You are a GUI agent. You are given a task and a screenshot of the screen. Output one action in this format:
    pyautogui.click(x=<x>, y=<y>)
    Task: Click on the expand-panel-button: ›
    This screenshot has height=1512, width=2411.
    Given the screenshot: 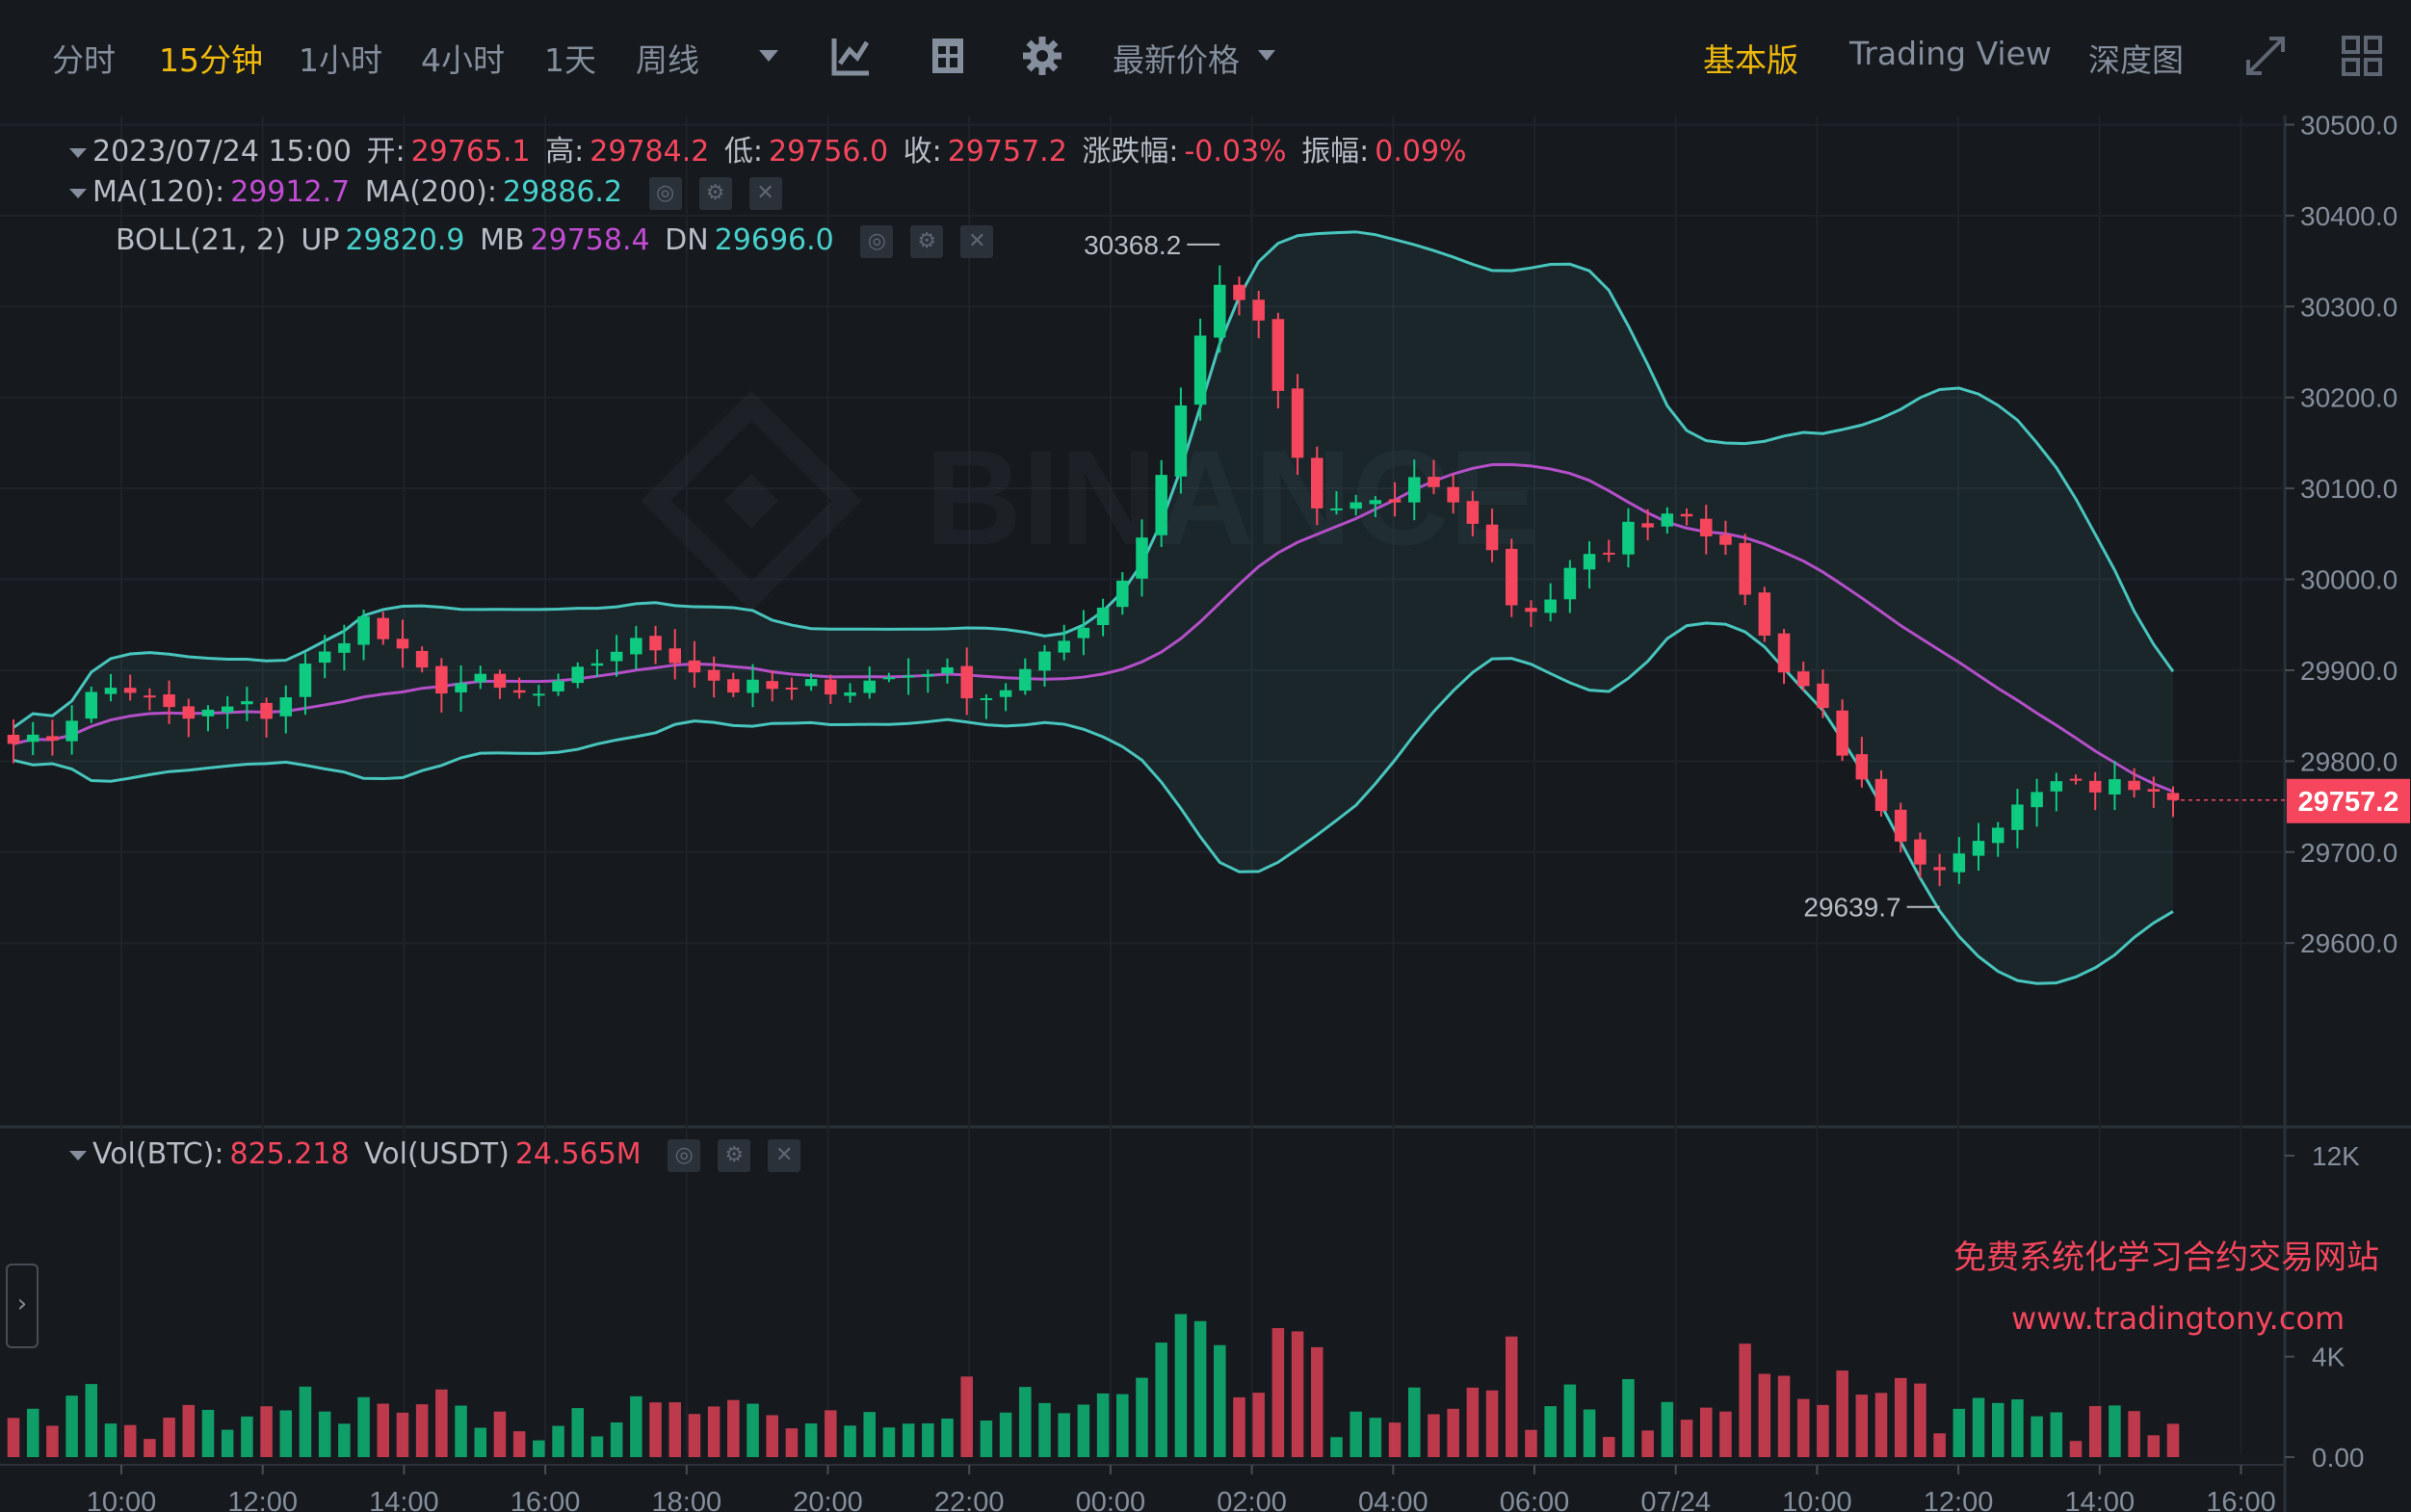 What is the action you would take?
    pyautogui.click(x=22, y=1306)
    